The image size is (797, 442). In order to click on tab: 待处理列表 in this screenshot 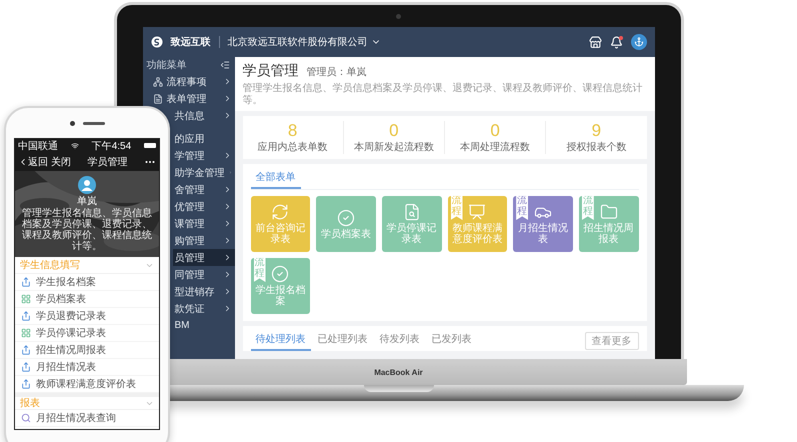, I will do `click(280, 340)`.